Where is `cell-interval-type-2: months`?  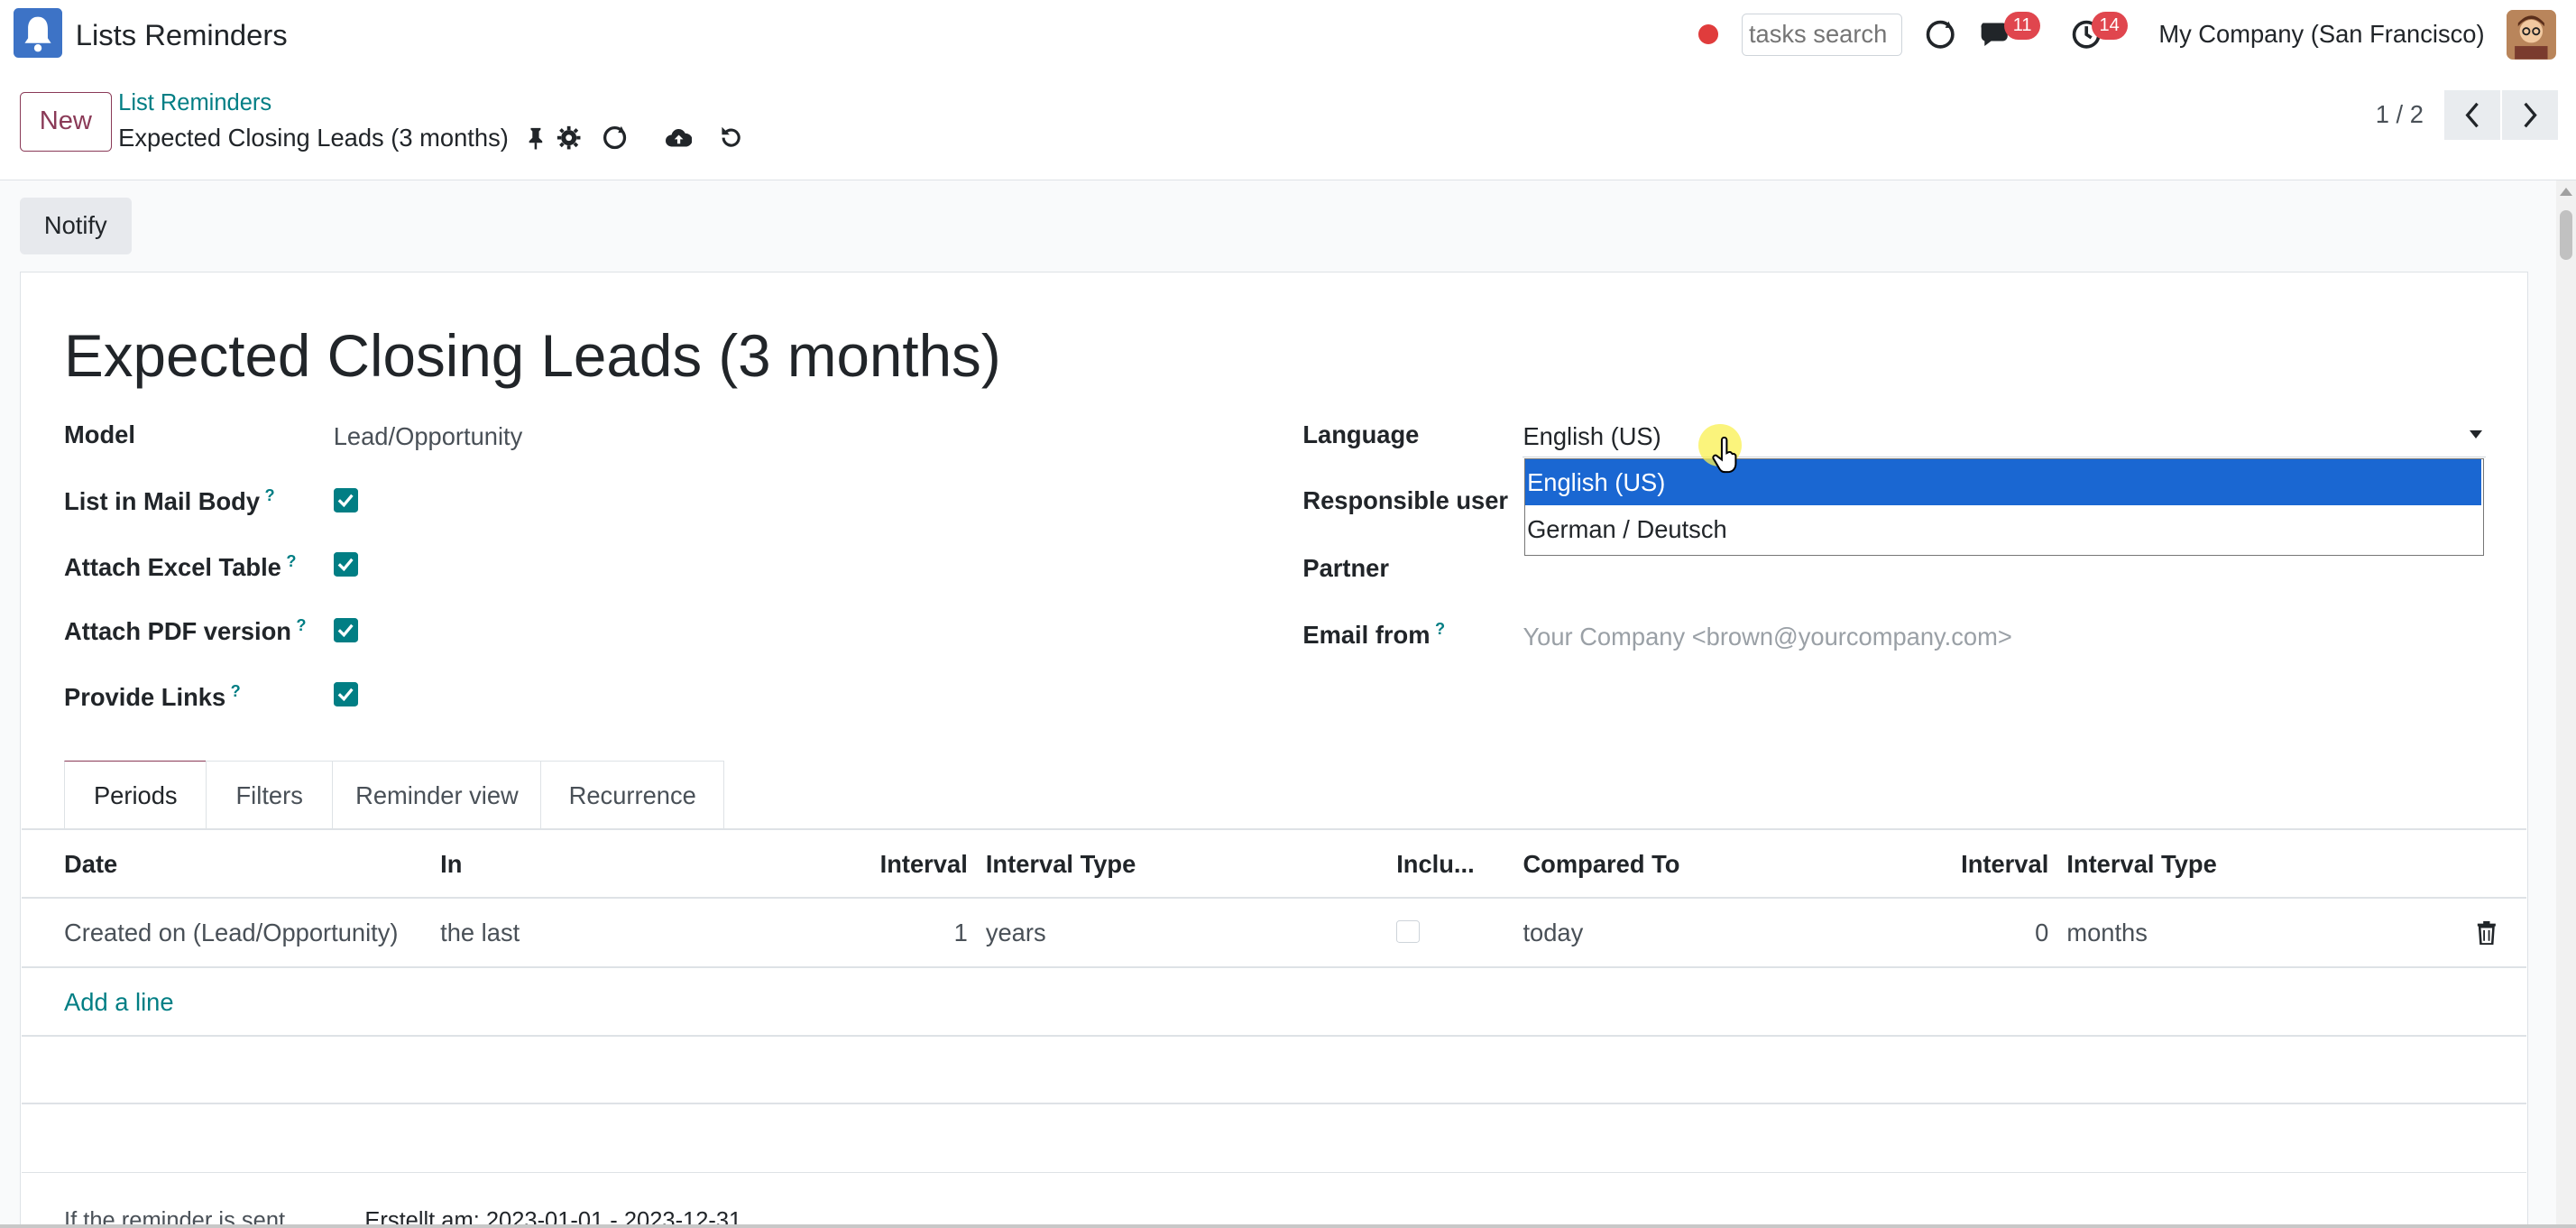 cell-interval-type-2: months is located at coordinates (2107, 933).